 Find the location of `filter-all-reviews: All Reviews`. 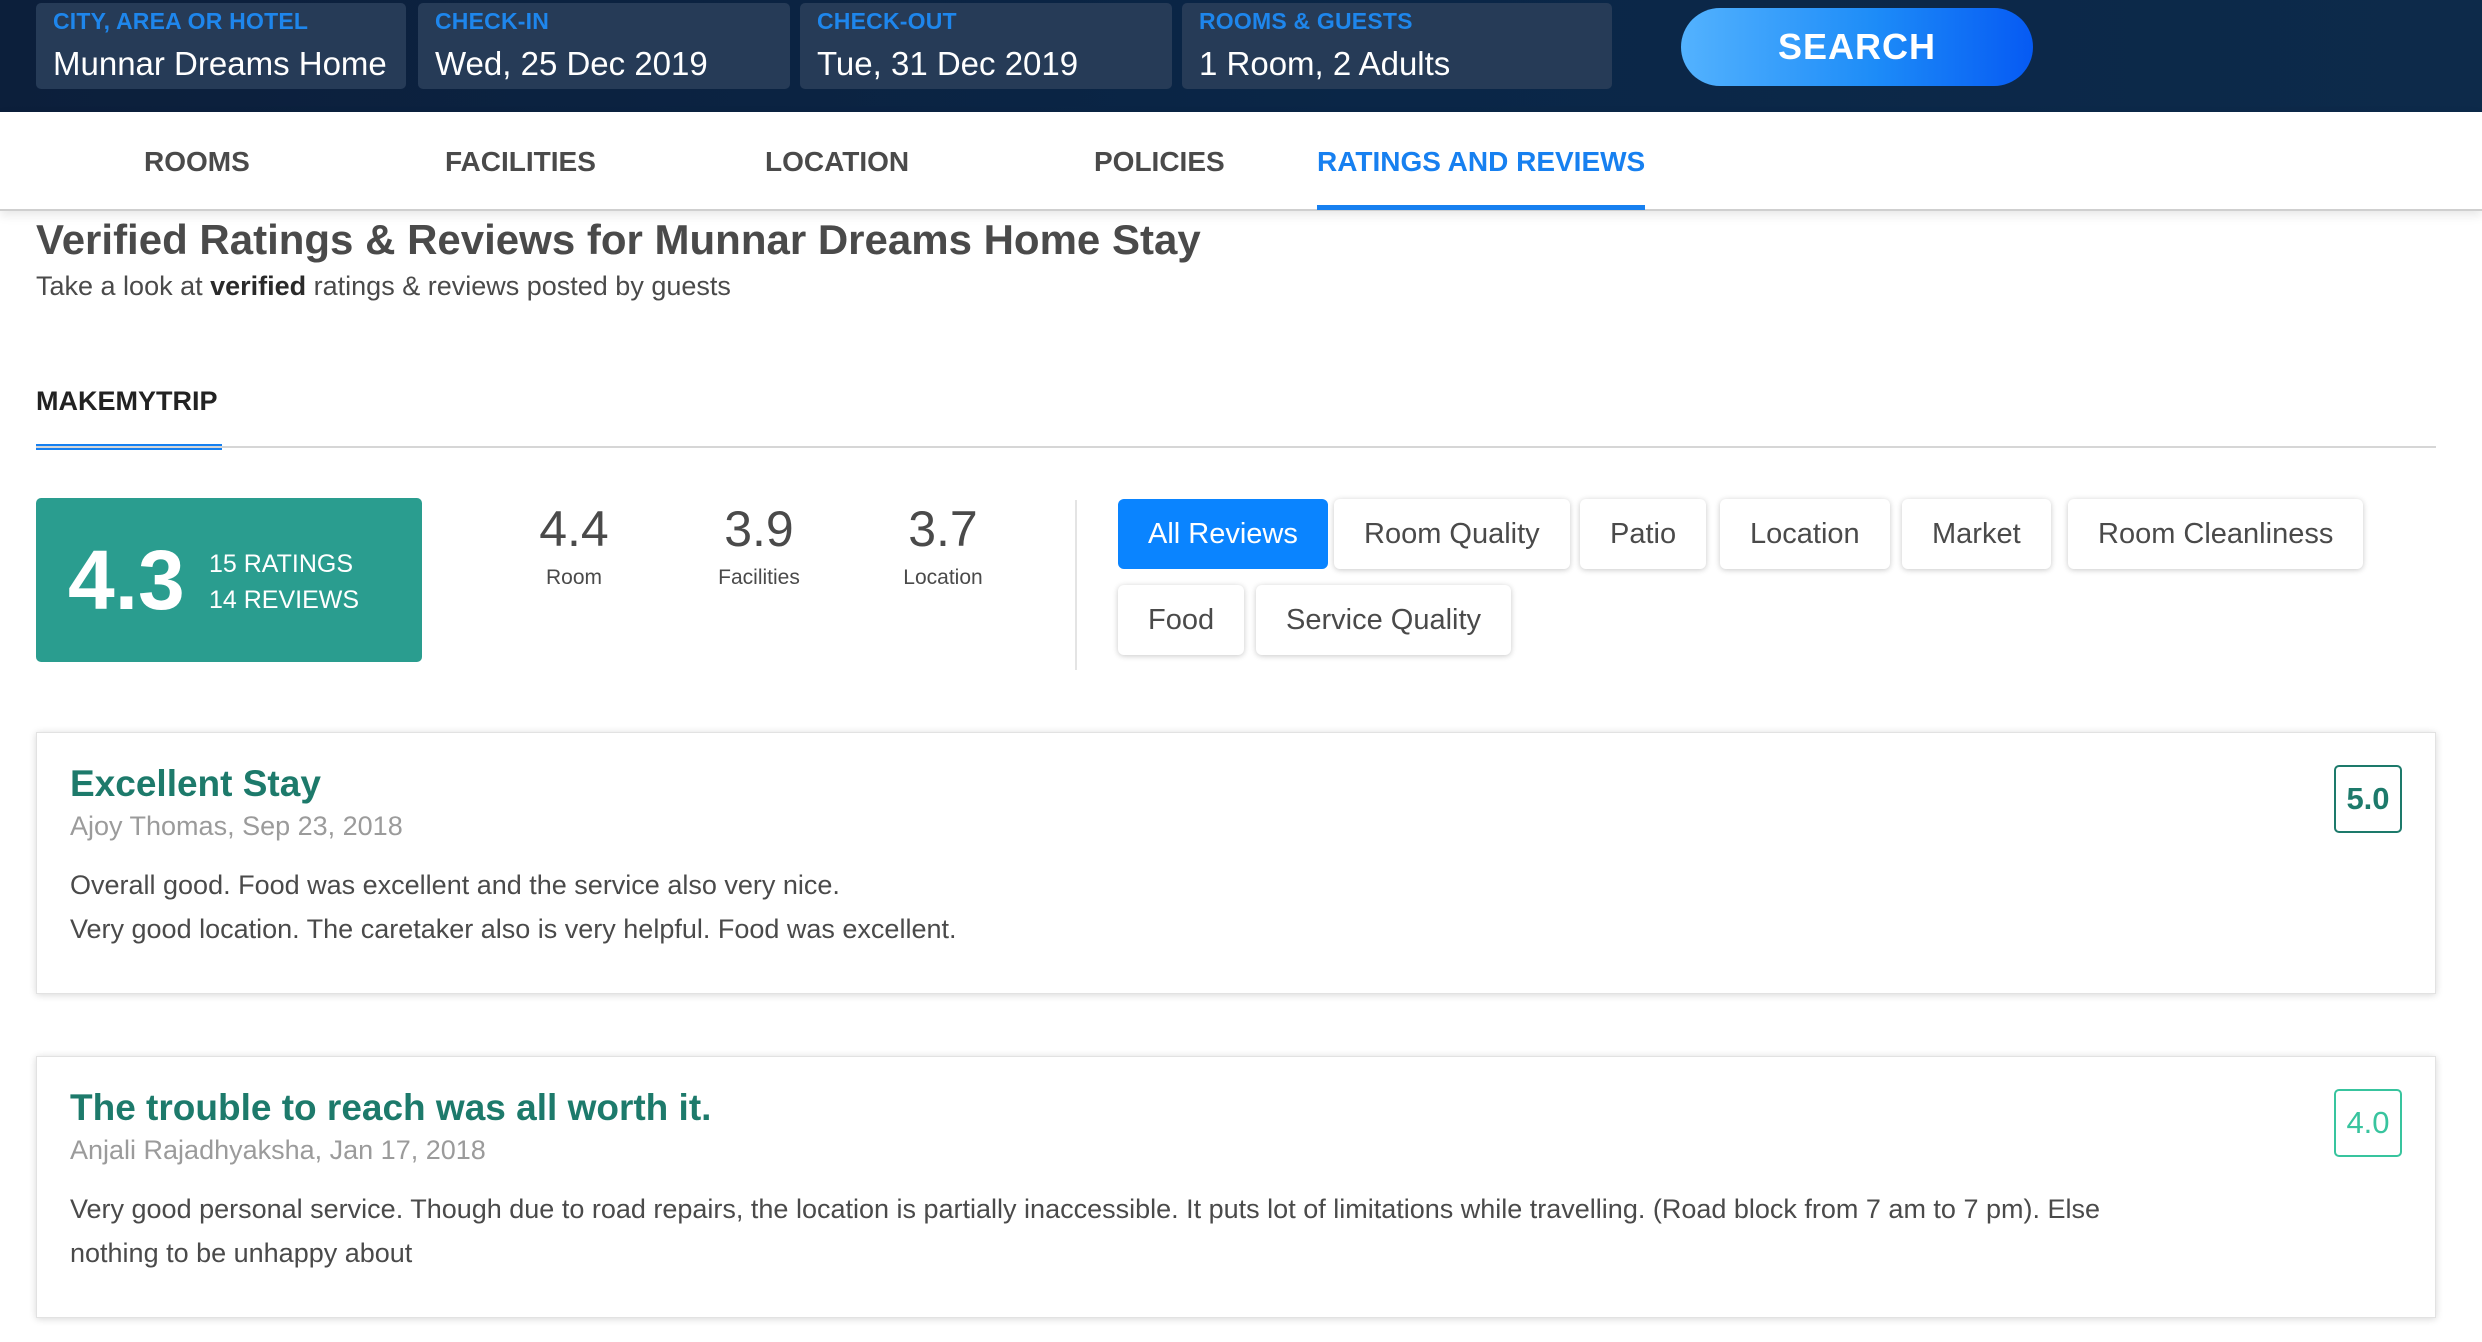

filter-all-reviews: All Reviews is located at coordinates (1223, 534).